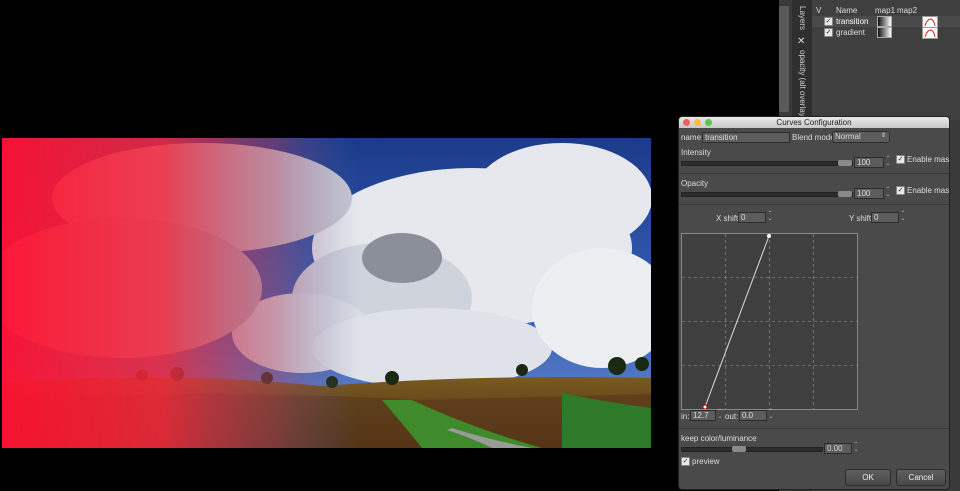  I want to click on in-stepper: ⌃ ⌄, so click(720, 415).